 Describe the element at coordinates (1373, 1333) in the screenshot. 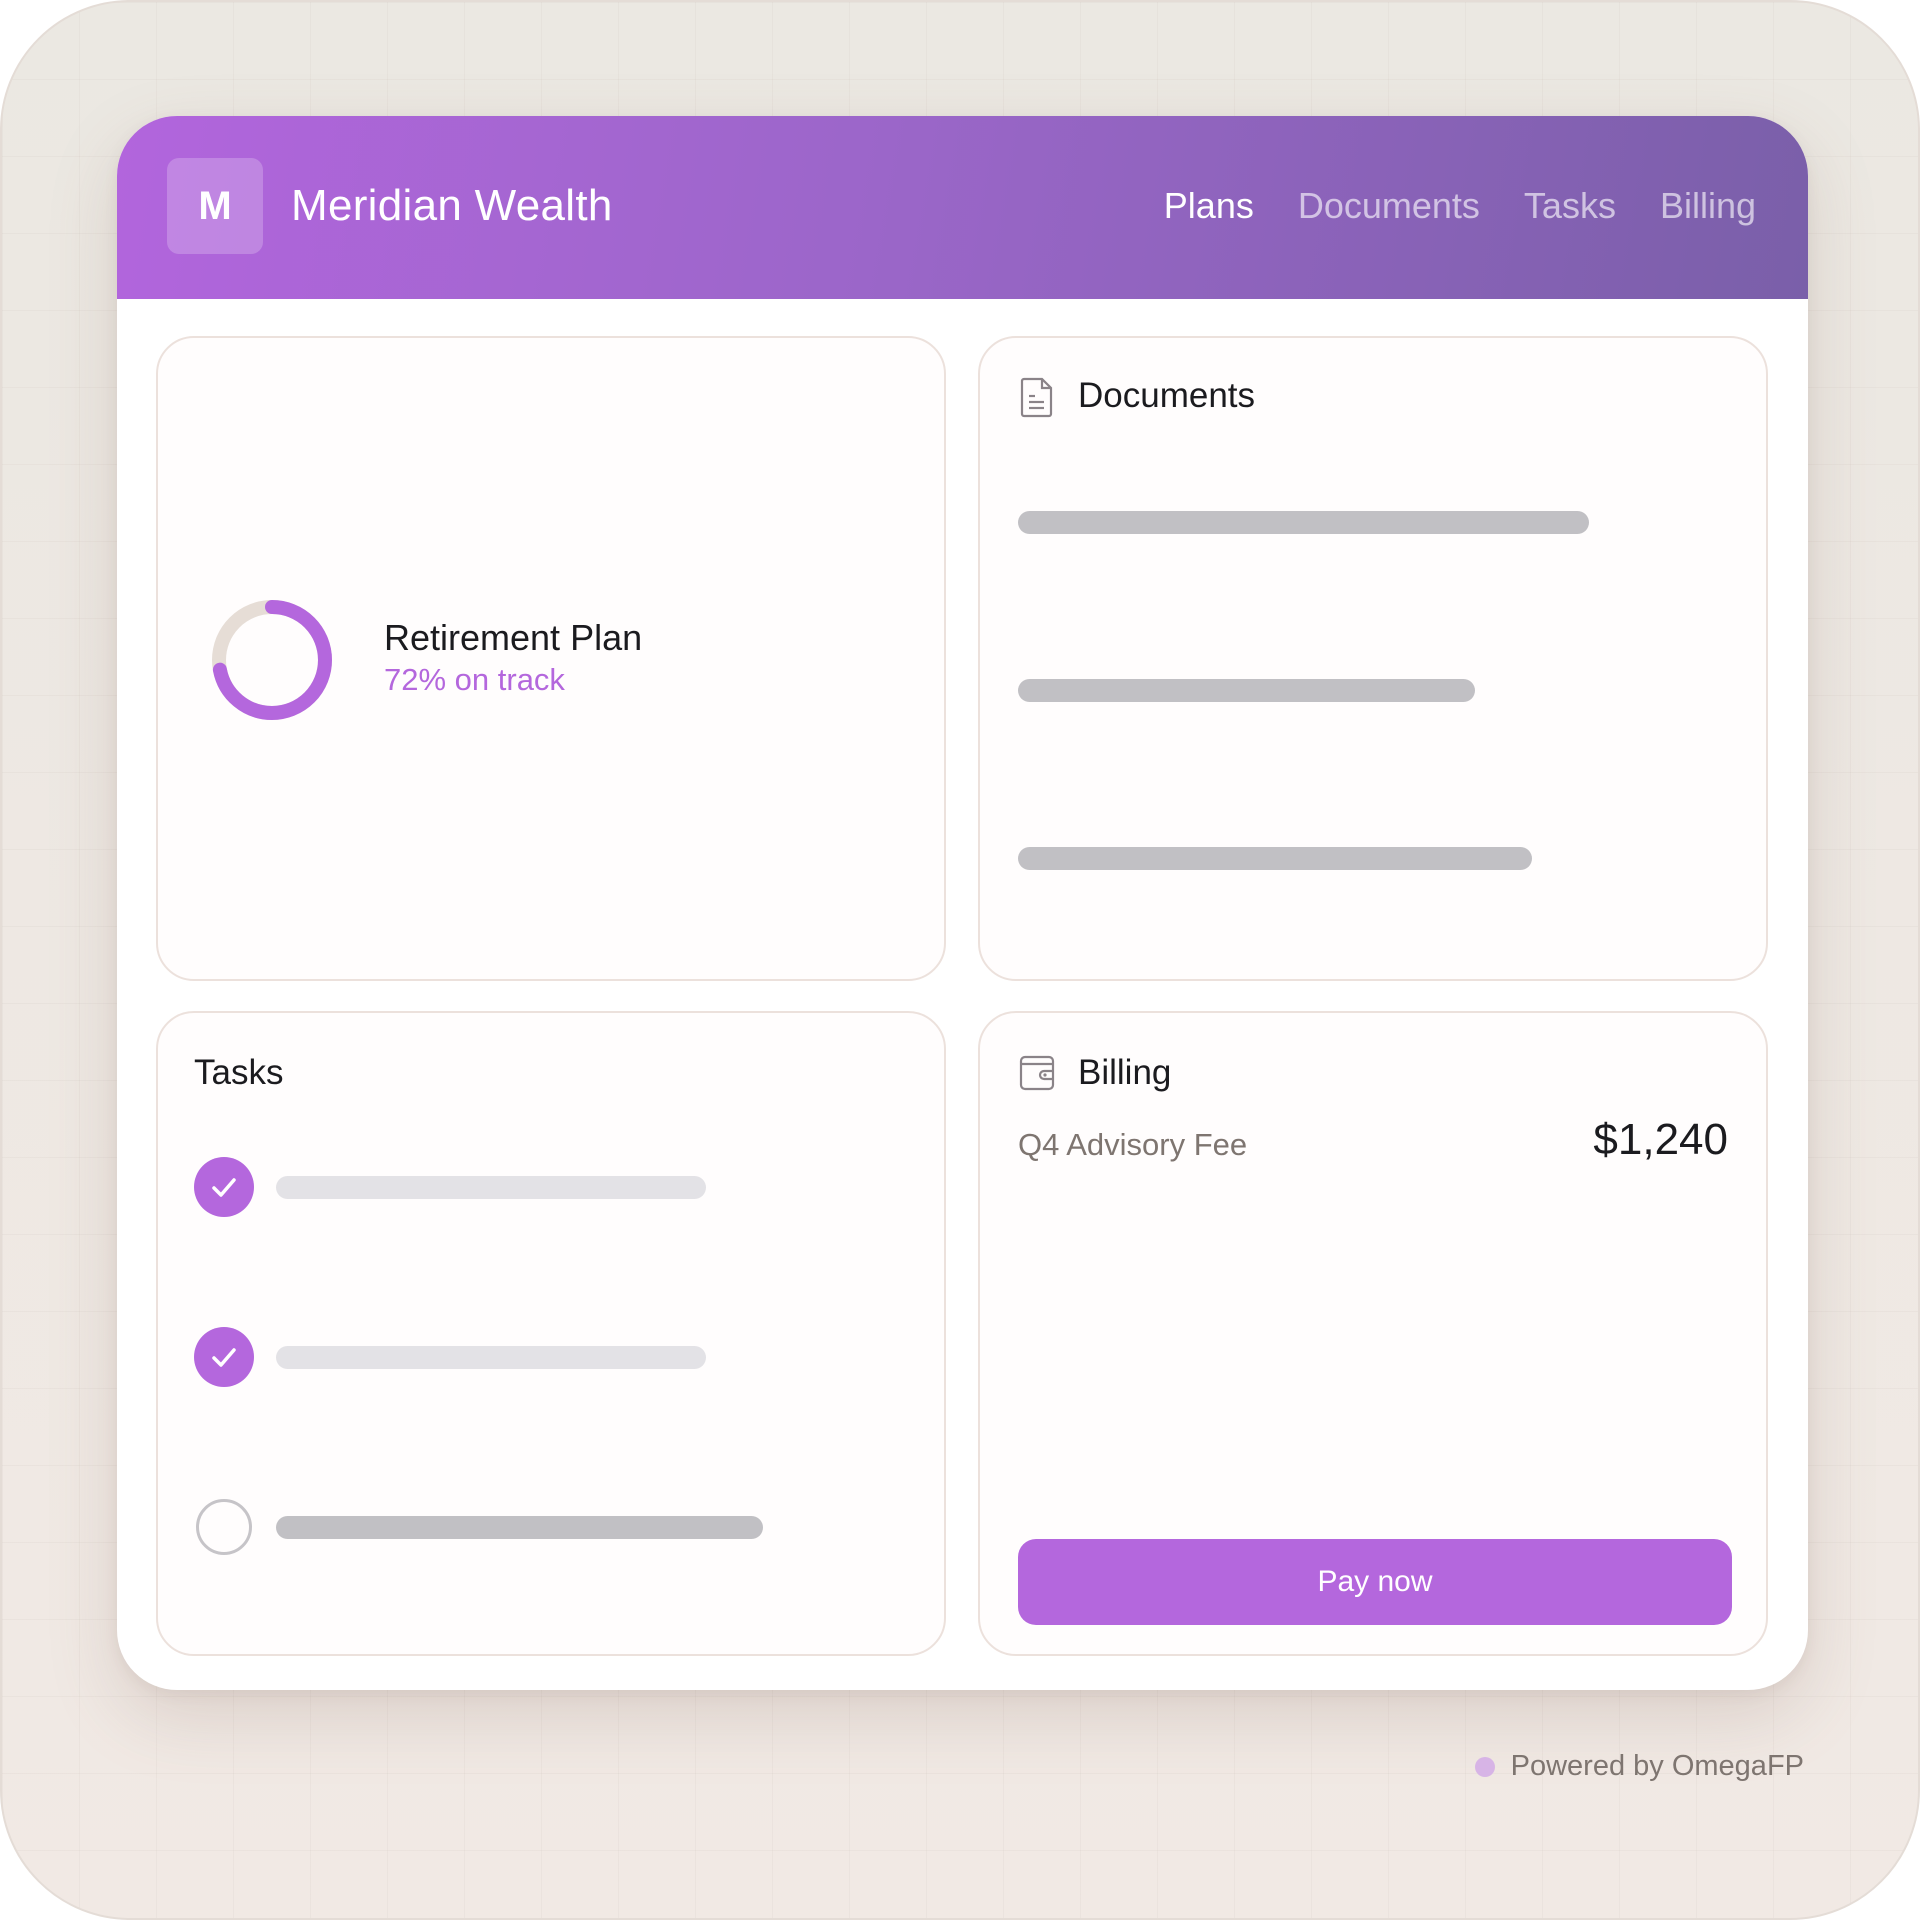

I see `billing-card: Billing Q4 Advisory Fee $1,240 Pay now` at that location.